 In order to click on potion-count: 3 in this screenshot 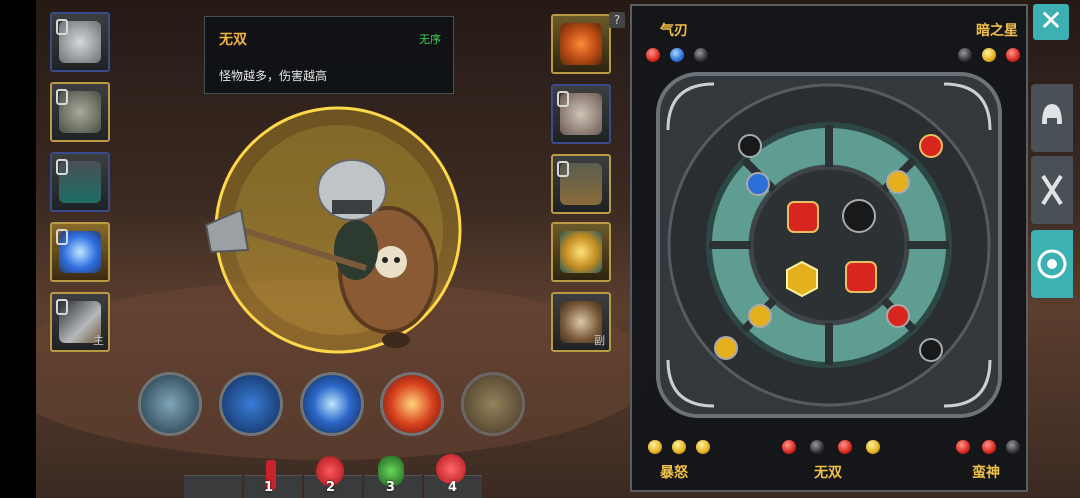, I will do `click(391, 487)`.